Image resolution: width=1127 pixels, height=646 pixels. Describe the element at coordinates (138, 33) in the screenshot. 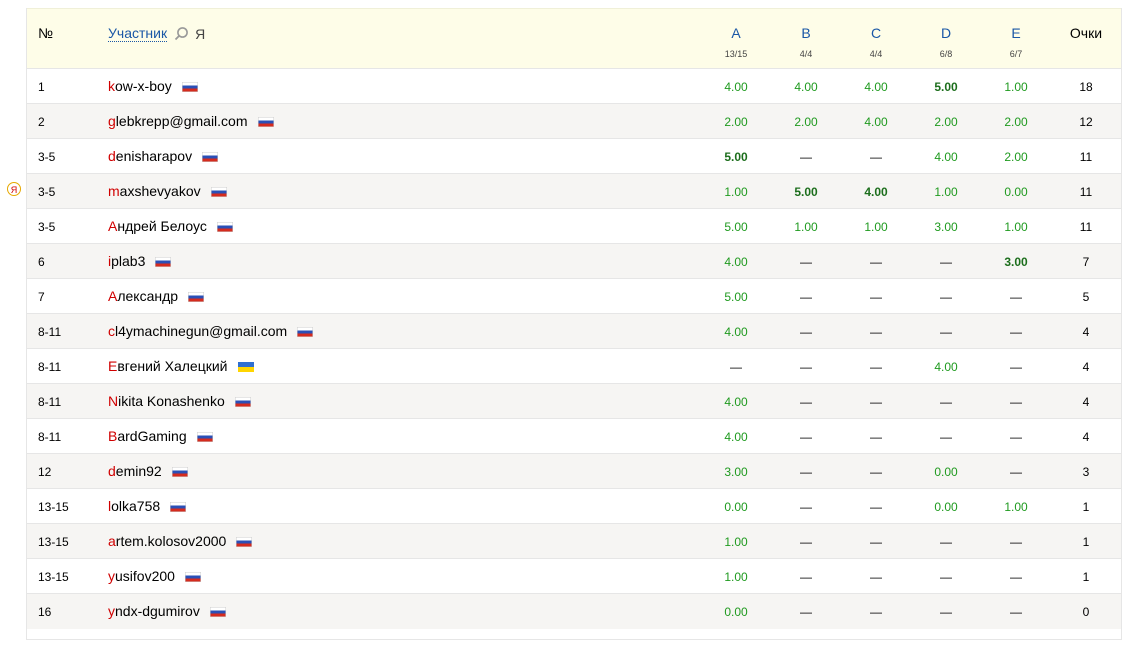

I see `participant-sort-link: Участник` at that location.